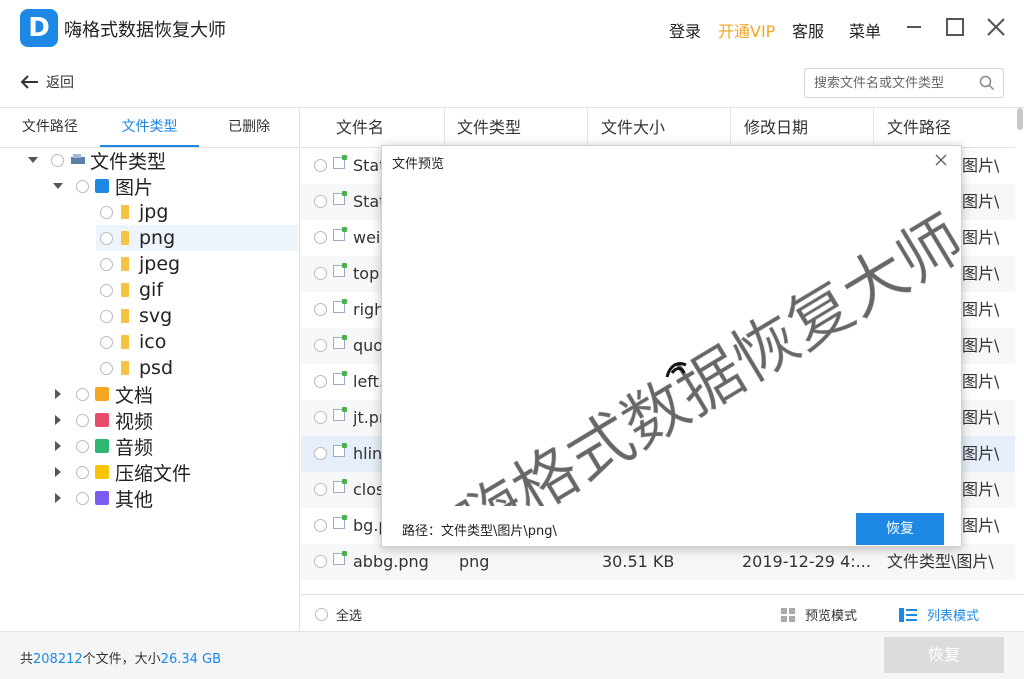 The width and height of the screenshot is (1024, 679). What do you see at coordinates (82, 186) in the screenshot?
I see `checkbox-images` at bounding box center [82, 186].